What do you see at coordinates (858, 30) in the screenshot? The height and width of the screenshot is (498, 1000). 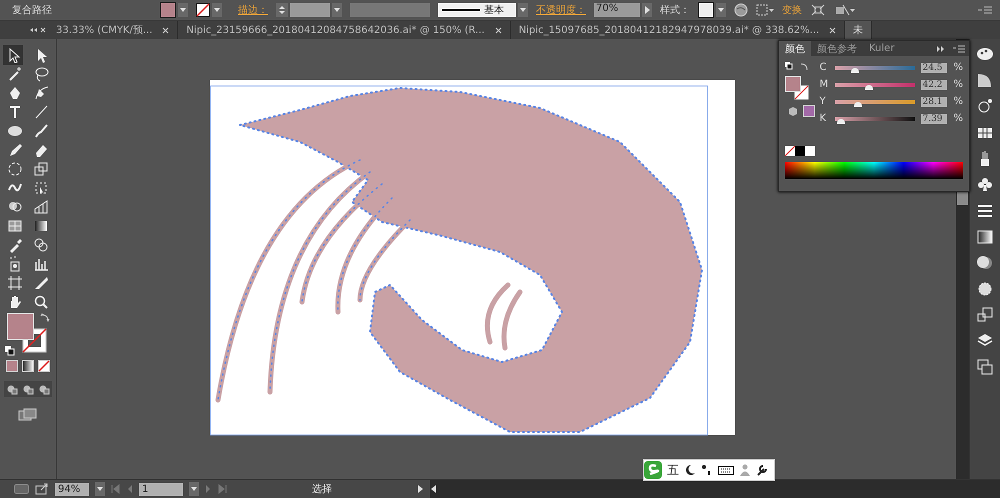 I see `document-tab: 未` at bounding box center [858, 30].